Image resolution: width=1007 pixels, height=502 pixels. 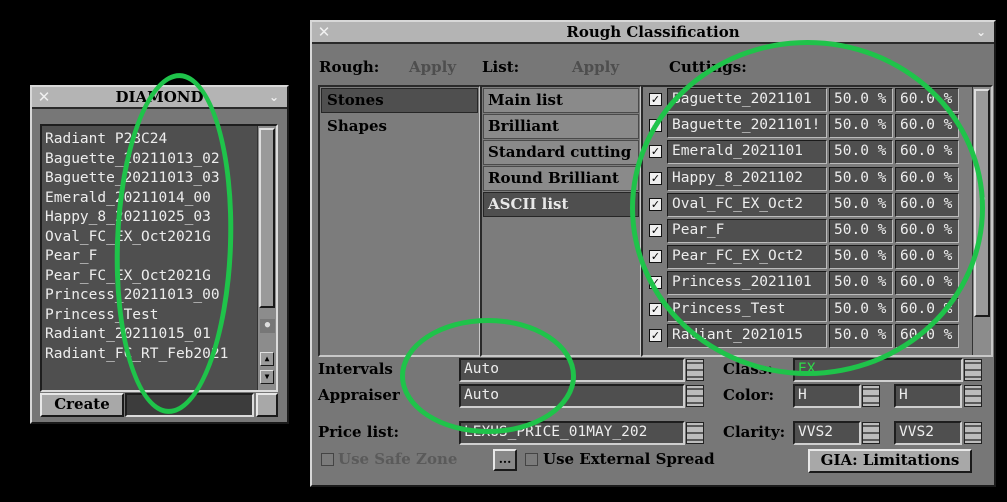 What do you see at coordinates (561, 126) in the screenshot?
I see `list-list-item: Brilliant` at bounding box center [561, 126].